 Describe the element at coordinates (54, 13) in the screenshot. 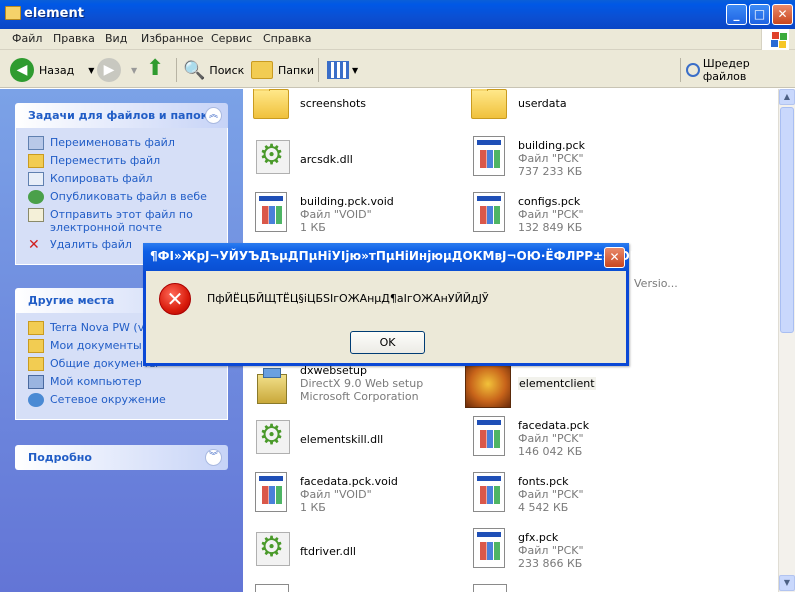

I see `window-title: element` at that location.